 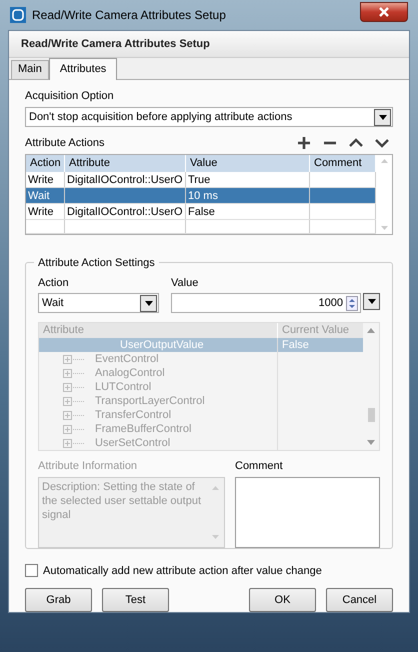 What do you see at coordinates (88, 466) in the screenshot?
I see `field-label: Attribute Information` at bounding box center [88, 466].